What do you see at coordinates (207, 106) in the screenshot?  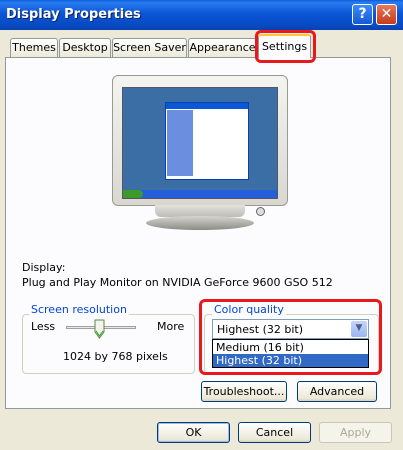 I see `preview-window-titlebar` at bounding box center [207, 106].